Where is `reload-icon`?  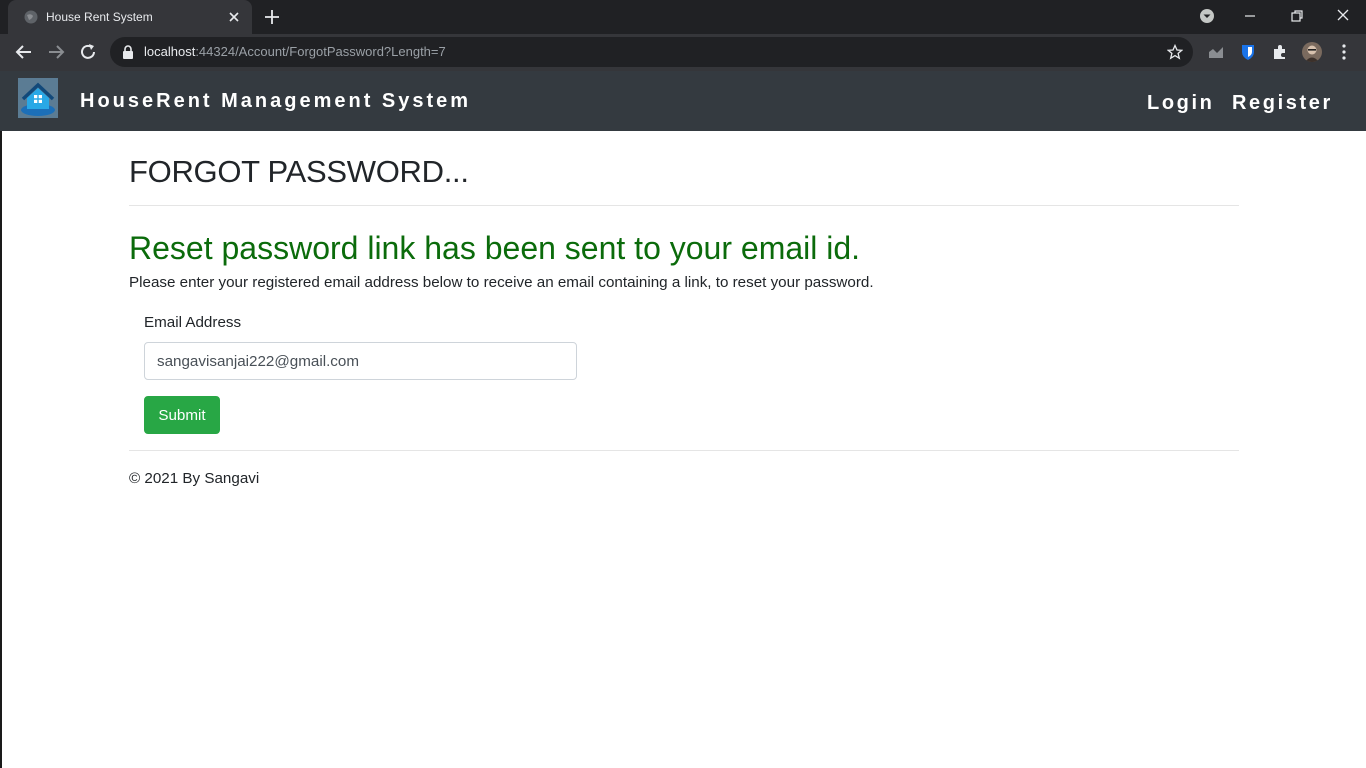
reload-icon is located at coordinates (88, 52).